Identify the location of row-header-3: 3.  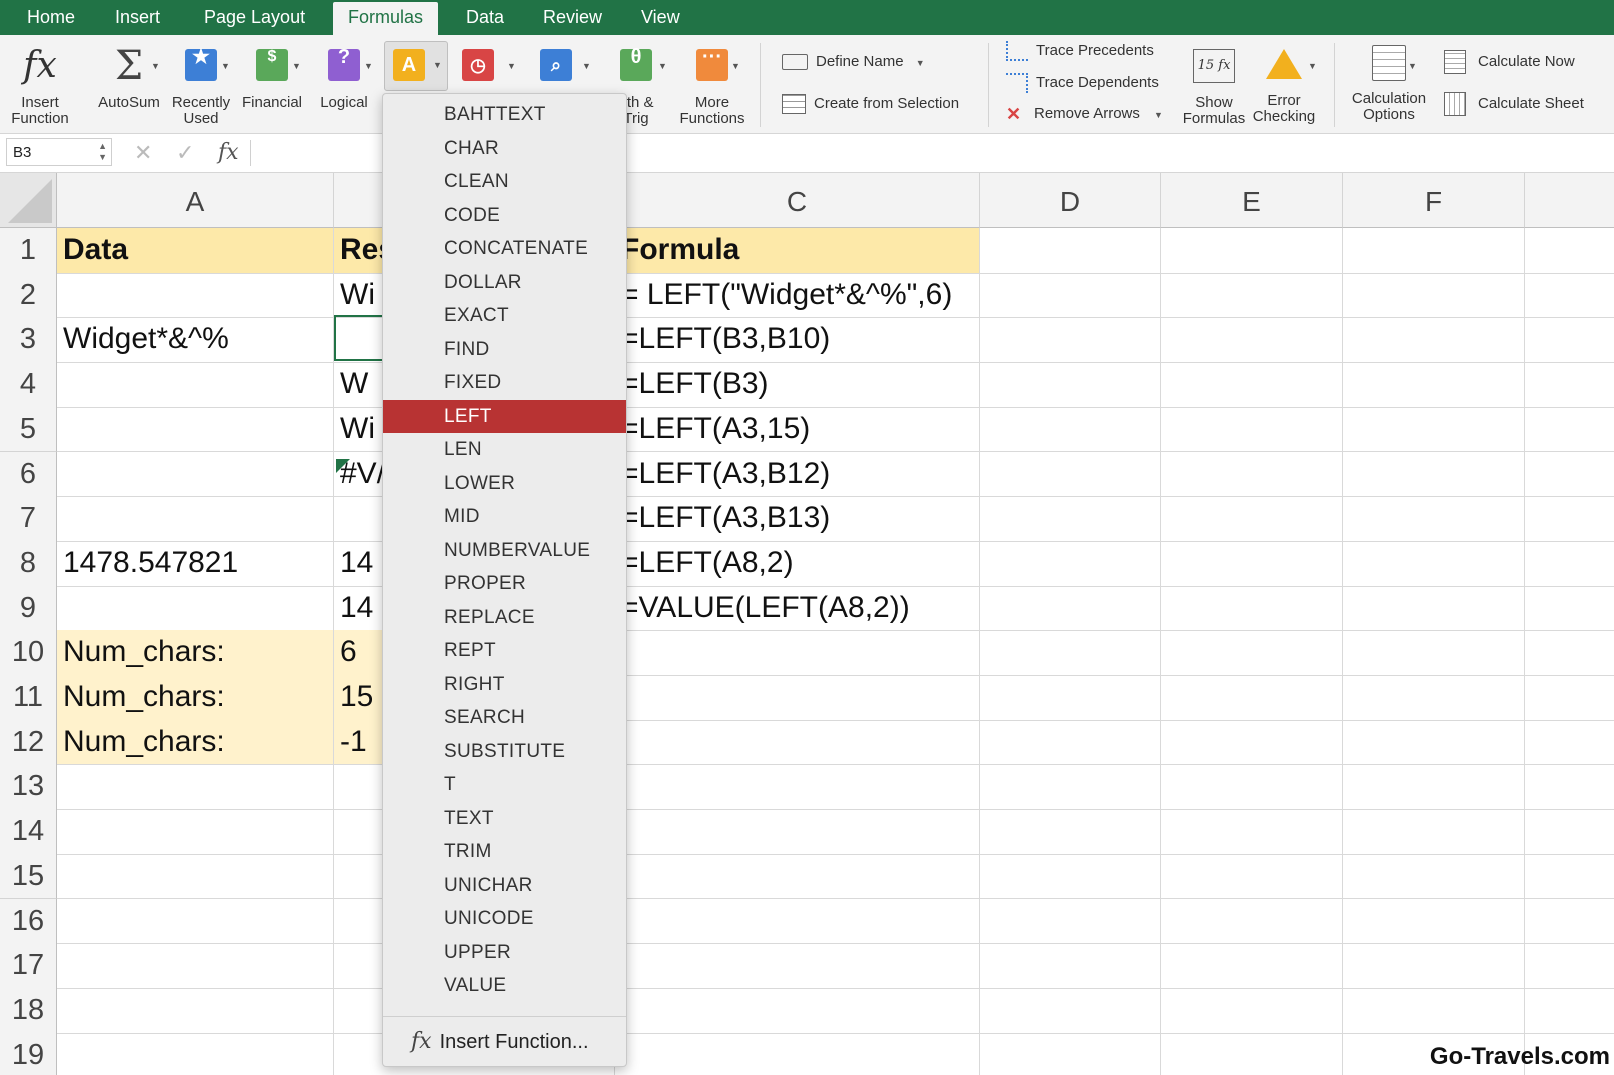
(28, 340).